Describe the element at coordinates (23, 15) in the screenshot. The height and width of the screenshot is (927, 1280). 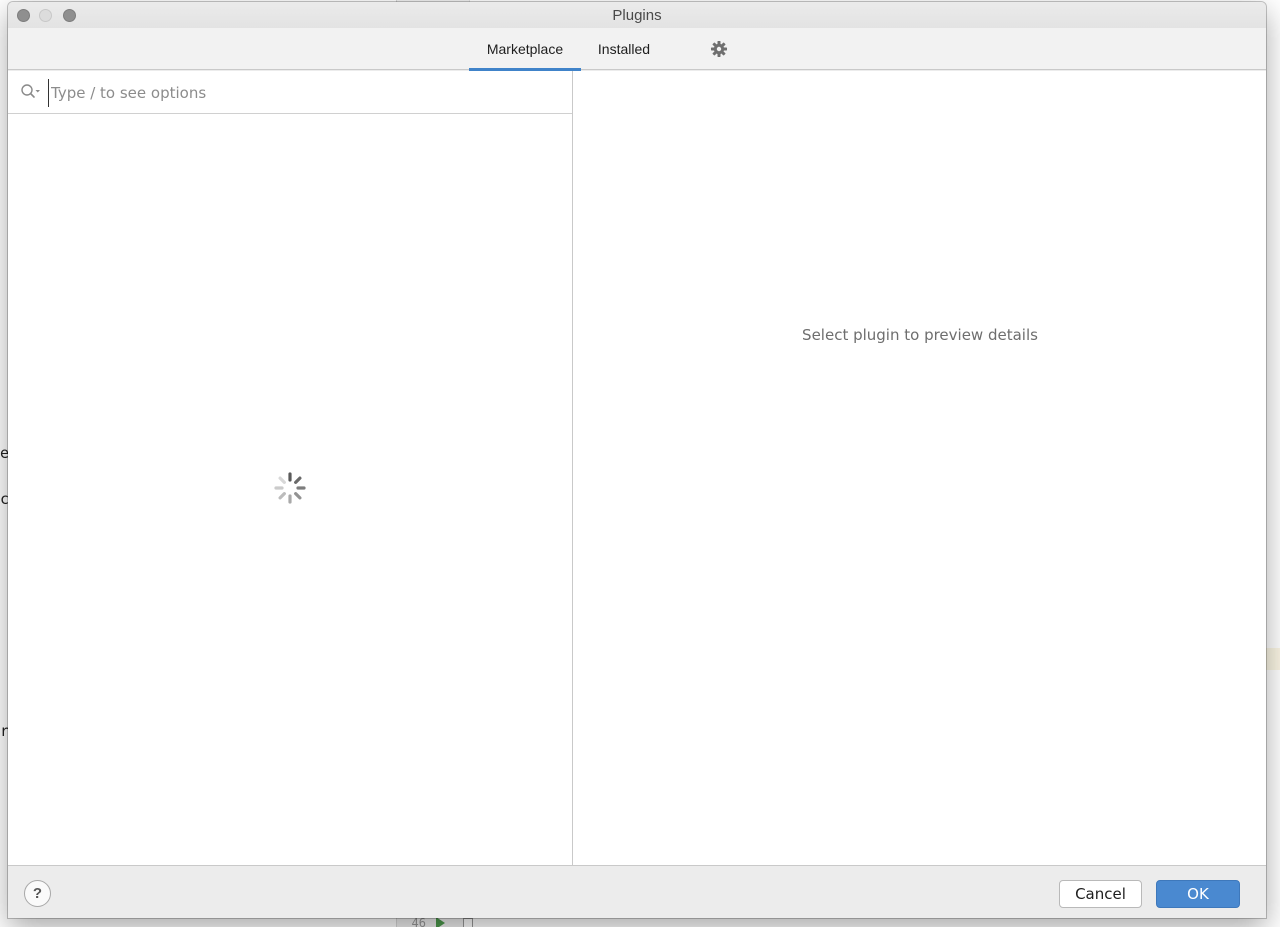
I see `close-window-button` at that location.